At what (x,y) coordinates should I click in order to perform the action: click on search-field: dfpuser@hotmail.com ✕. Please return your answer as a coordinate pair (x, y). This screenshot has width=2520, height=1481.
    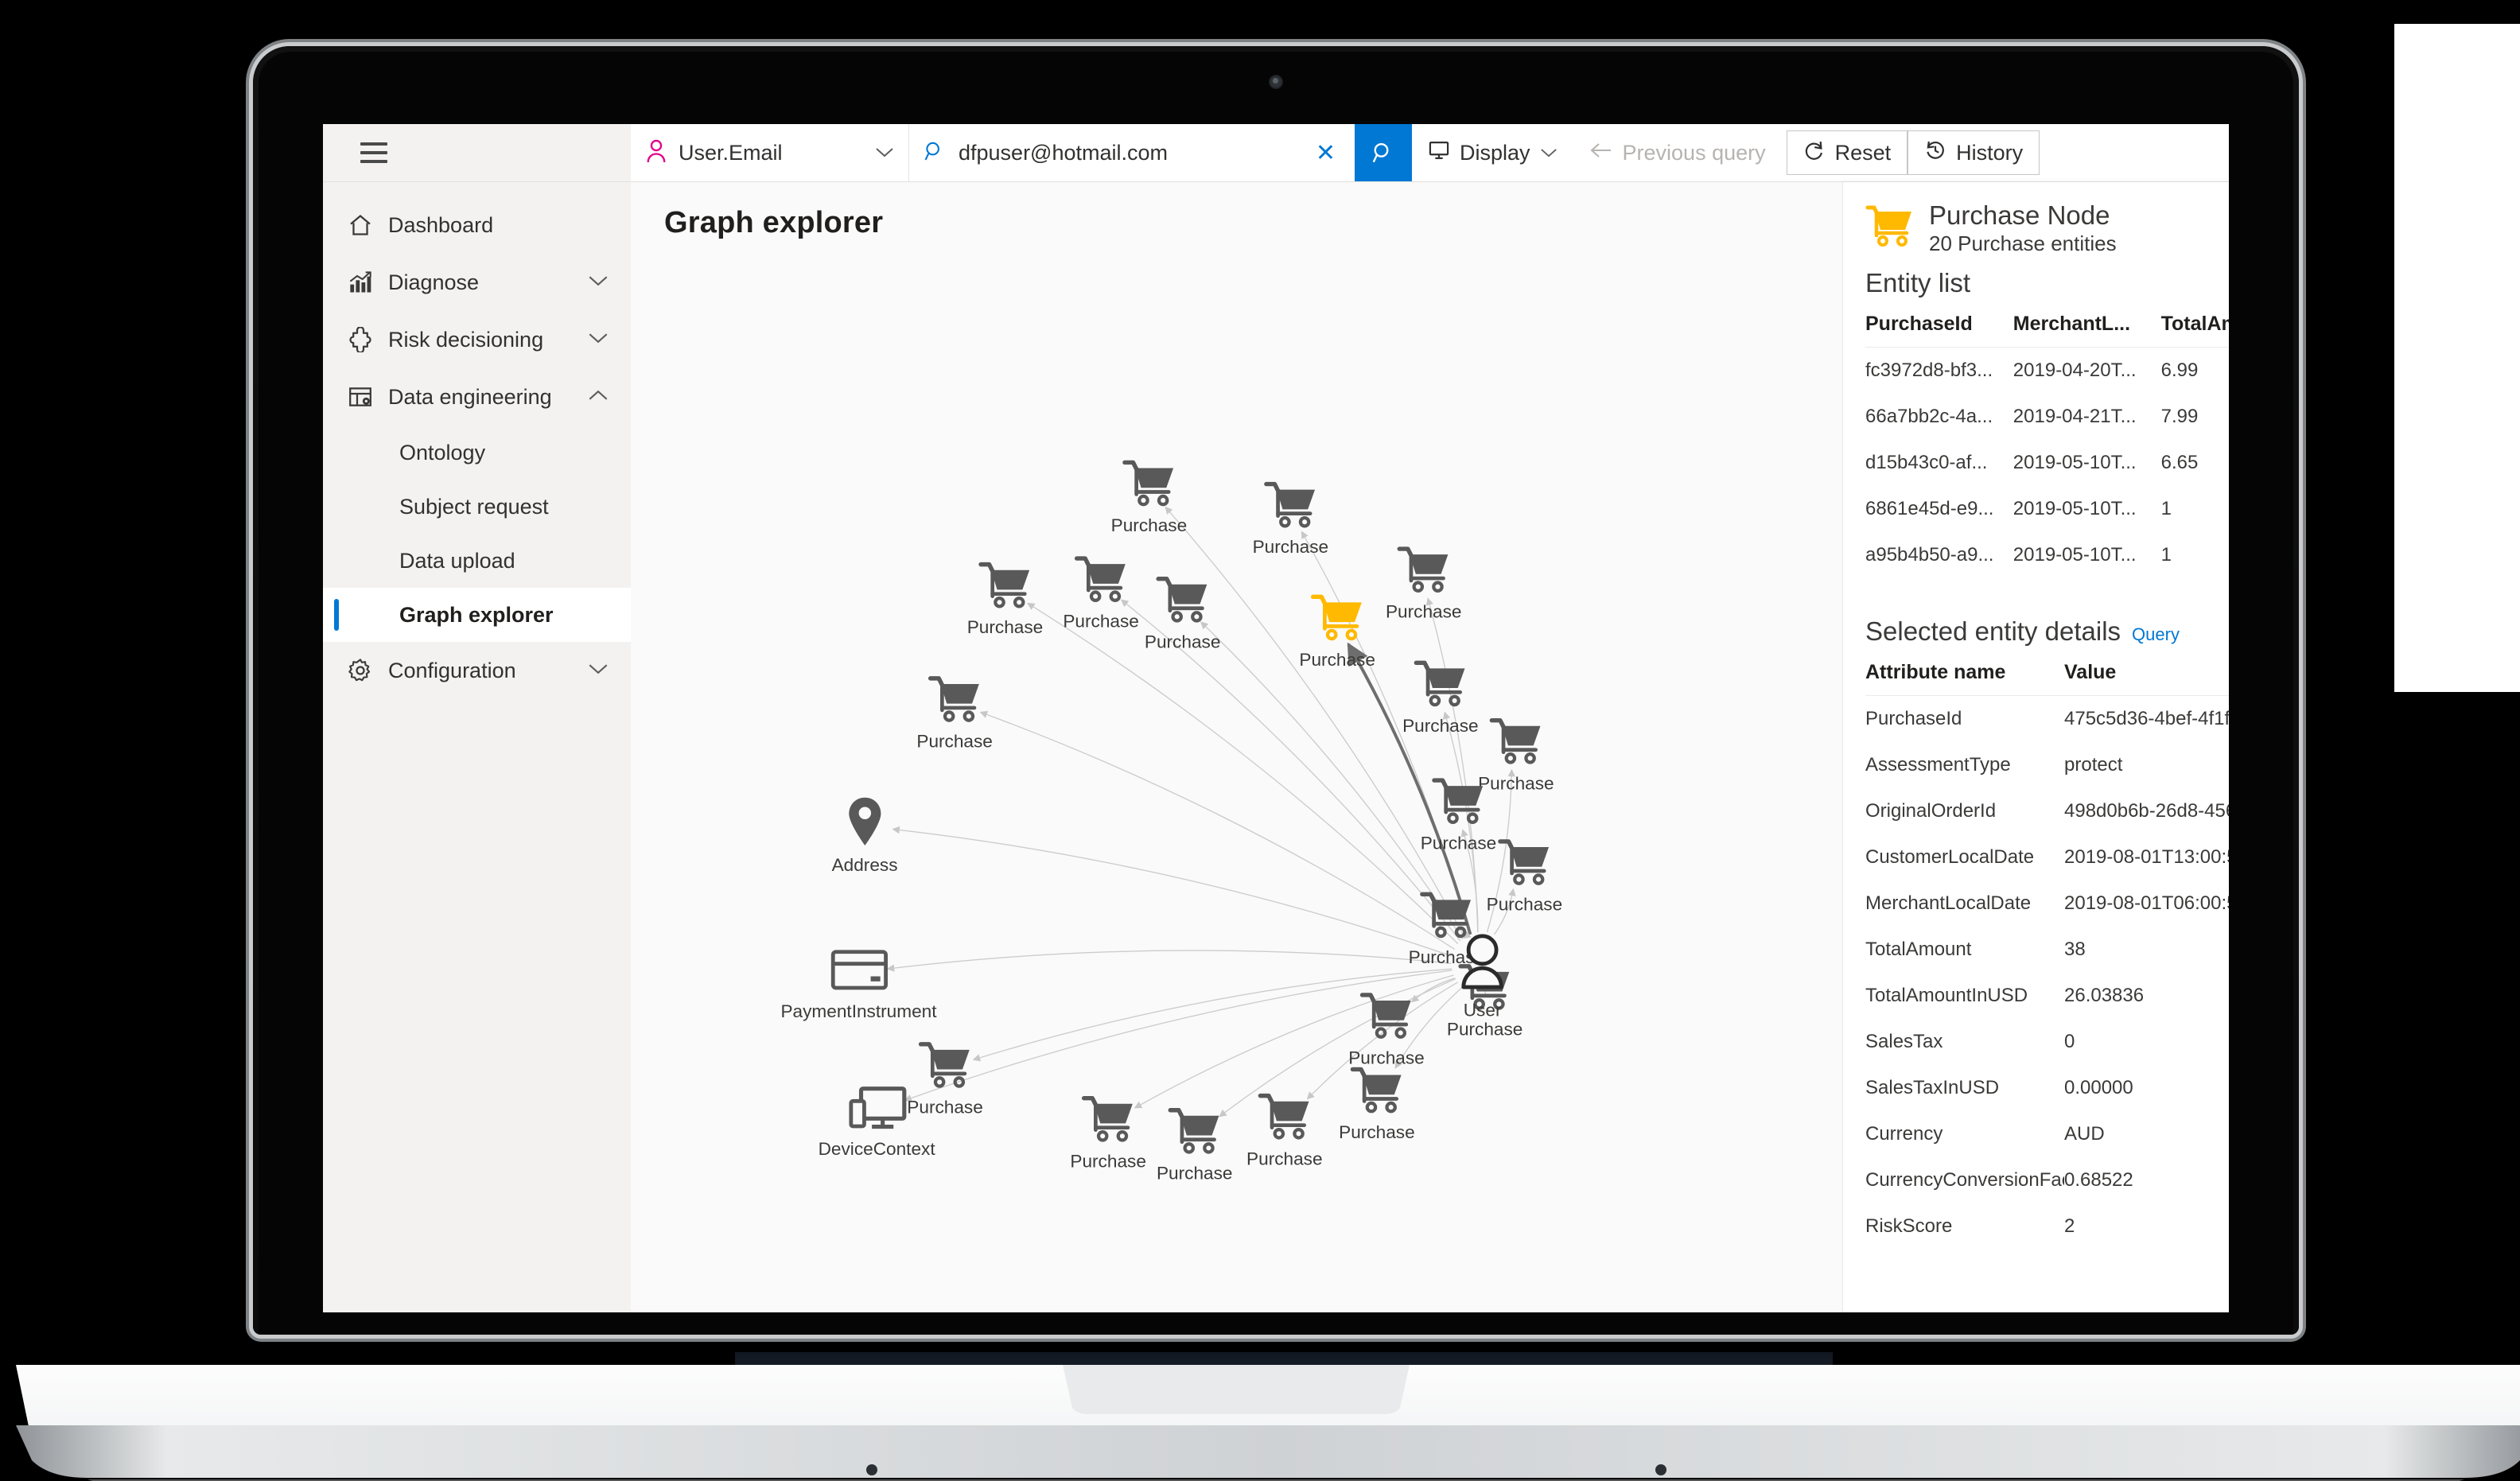
    Looking at the image, I should click on (1132, 152).